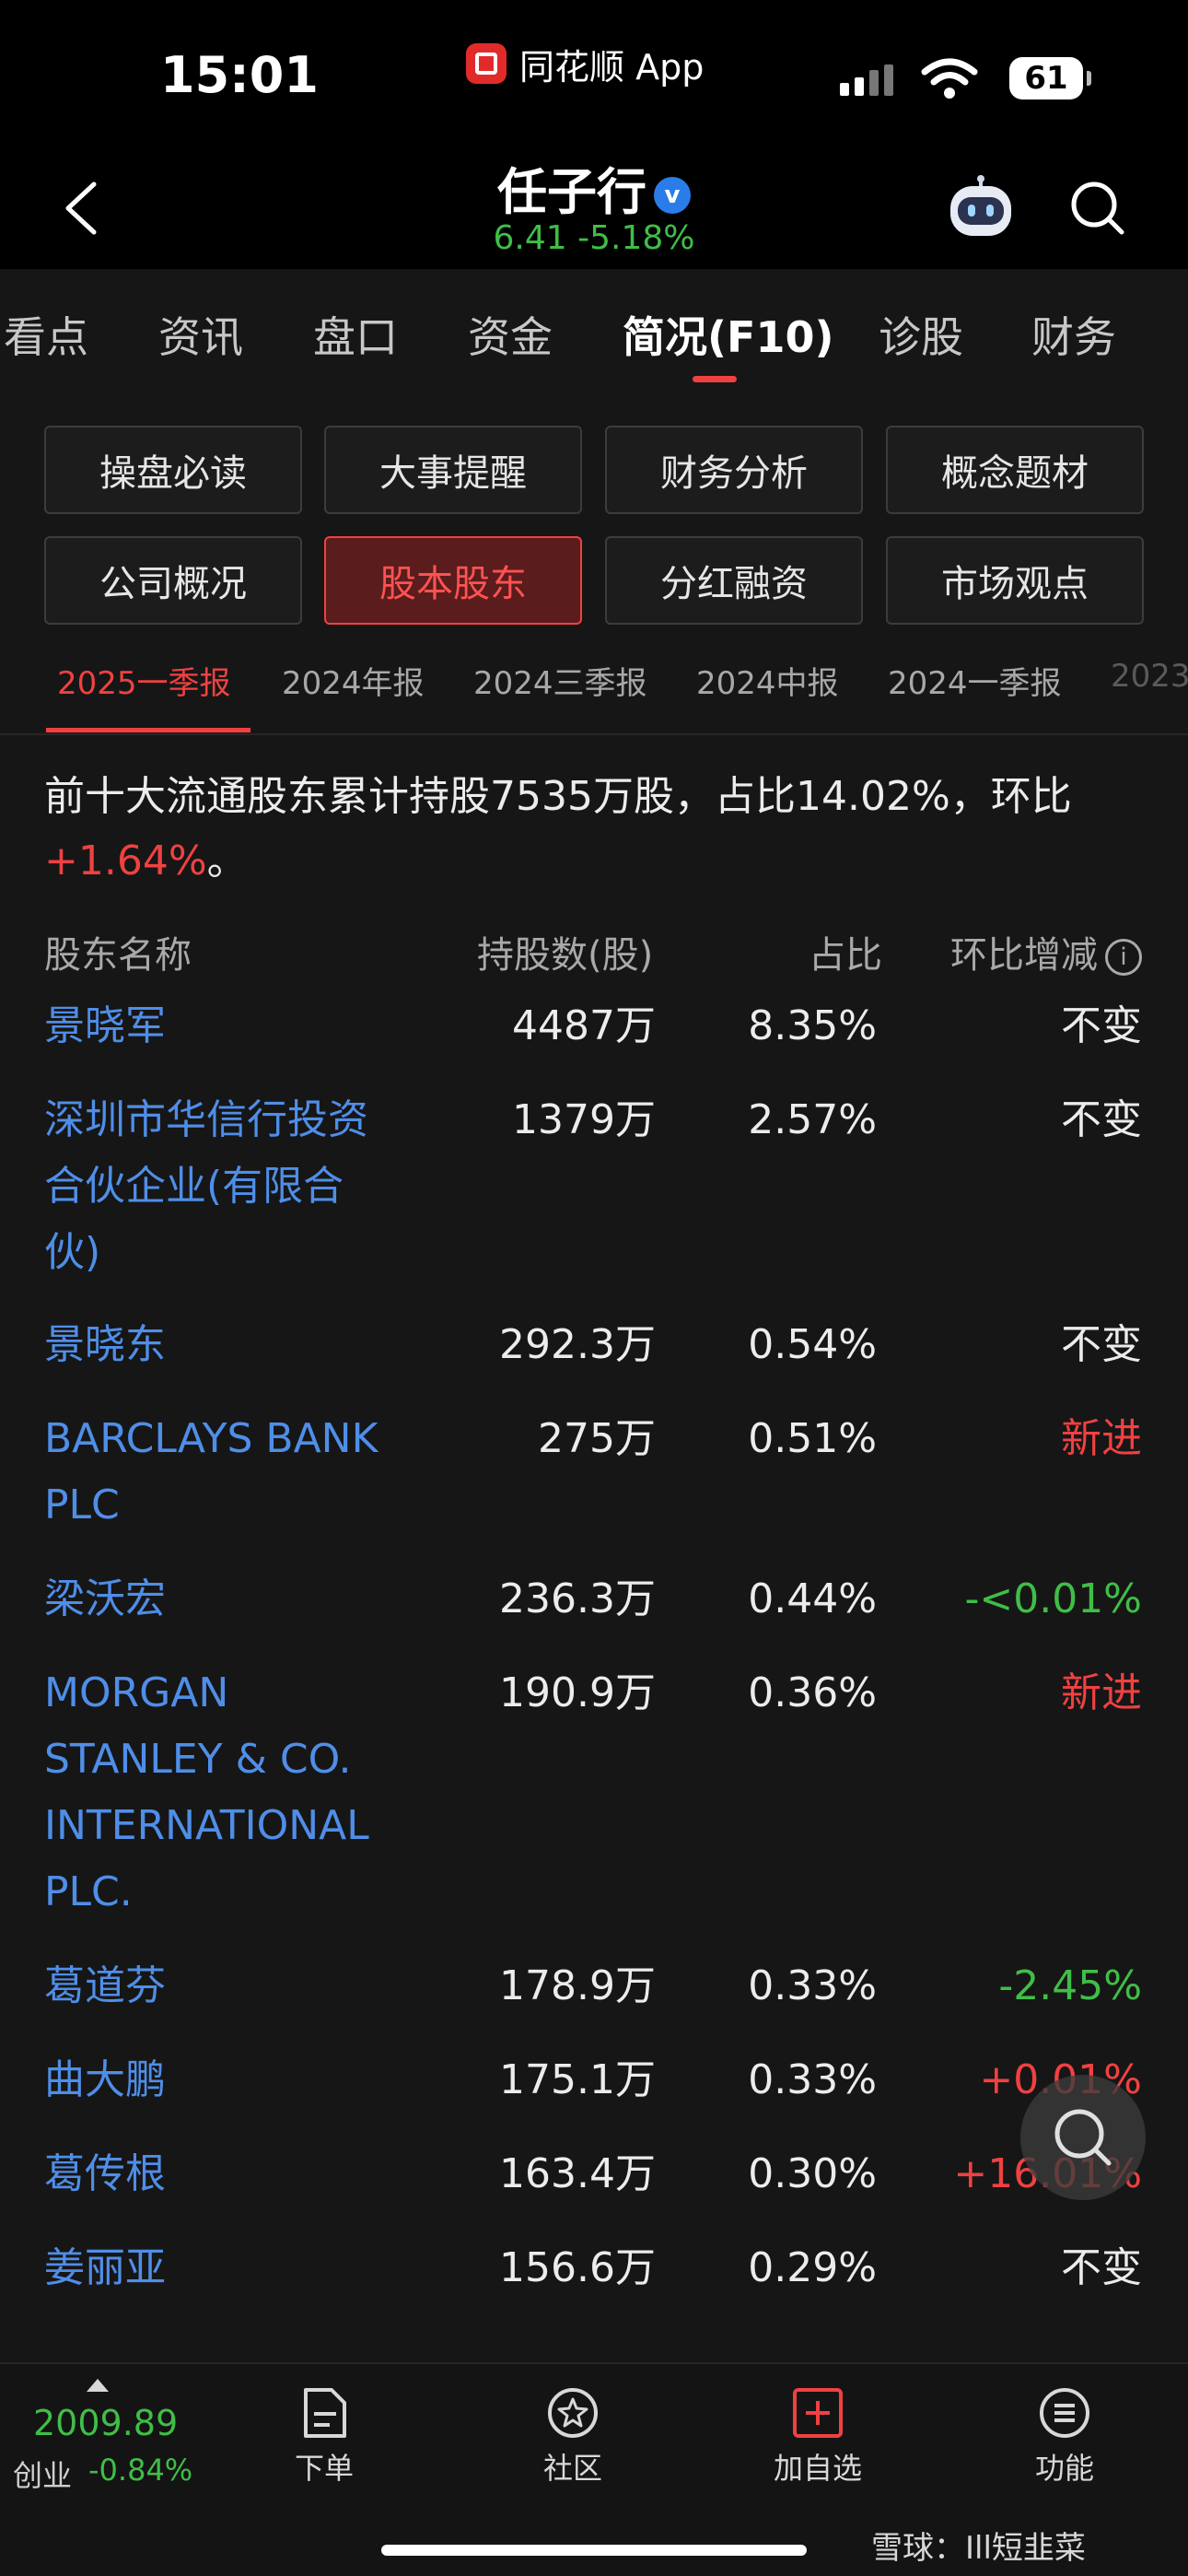  Describe the element at coordinates (572, 2437) in the screenshot. I see `nav-community: 社区` at that location.